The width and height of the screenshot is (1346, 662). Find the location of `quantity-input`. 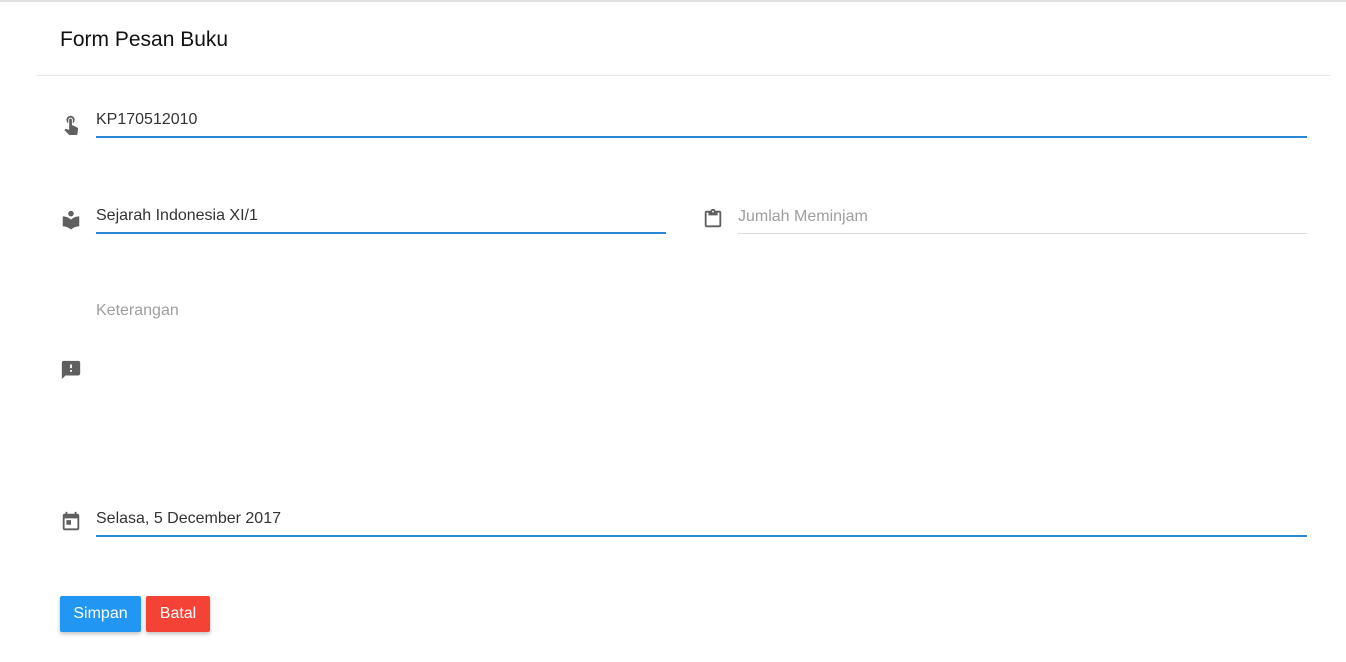

quantity-input is located at coordinates (1022, 217).